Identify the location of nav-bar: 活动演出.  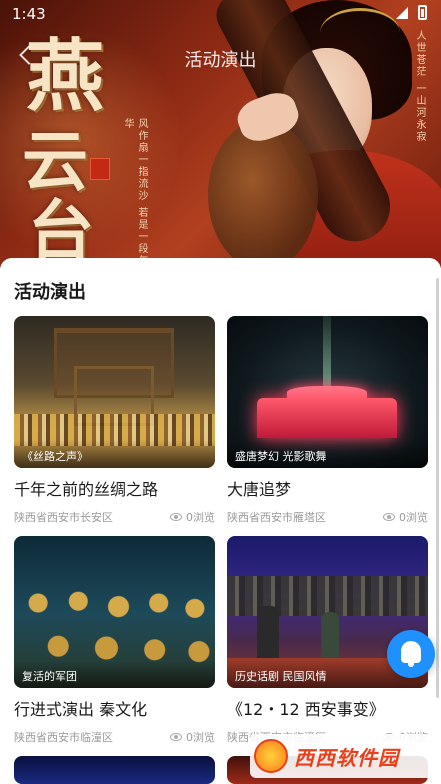
(220, 57).